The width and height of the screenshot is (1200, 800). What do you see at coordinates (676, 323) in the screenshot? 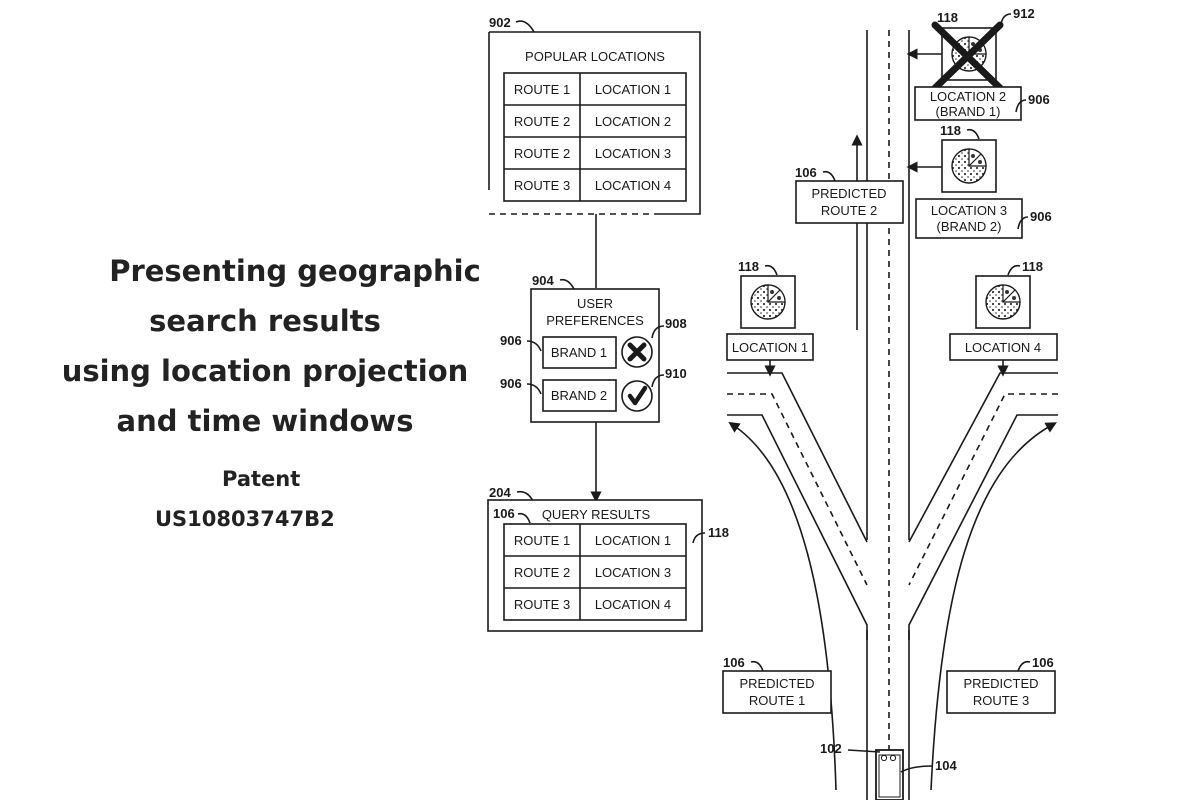
I see `ref-908: 908` at bounding box center [676, 323].